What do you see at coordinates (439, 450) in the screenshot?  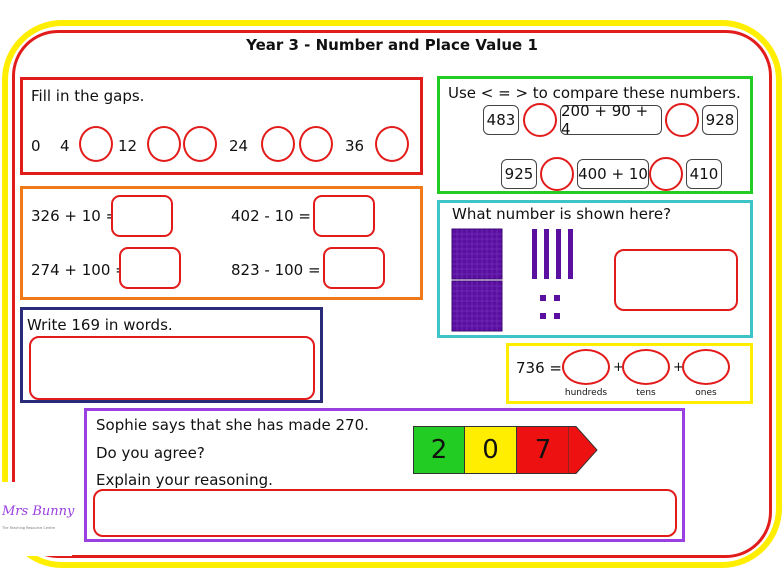 I see `digit-card-hundreds: 2` at bounding box center [439, 450].